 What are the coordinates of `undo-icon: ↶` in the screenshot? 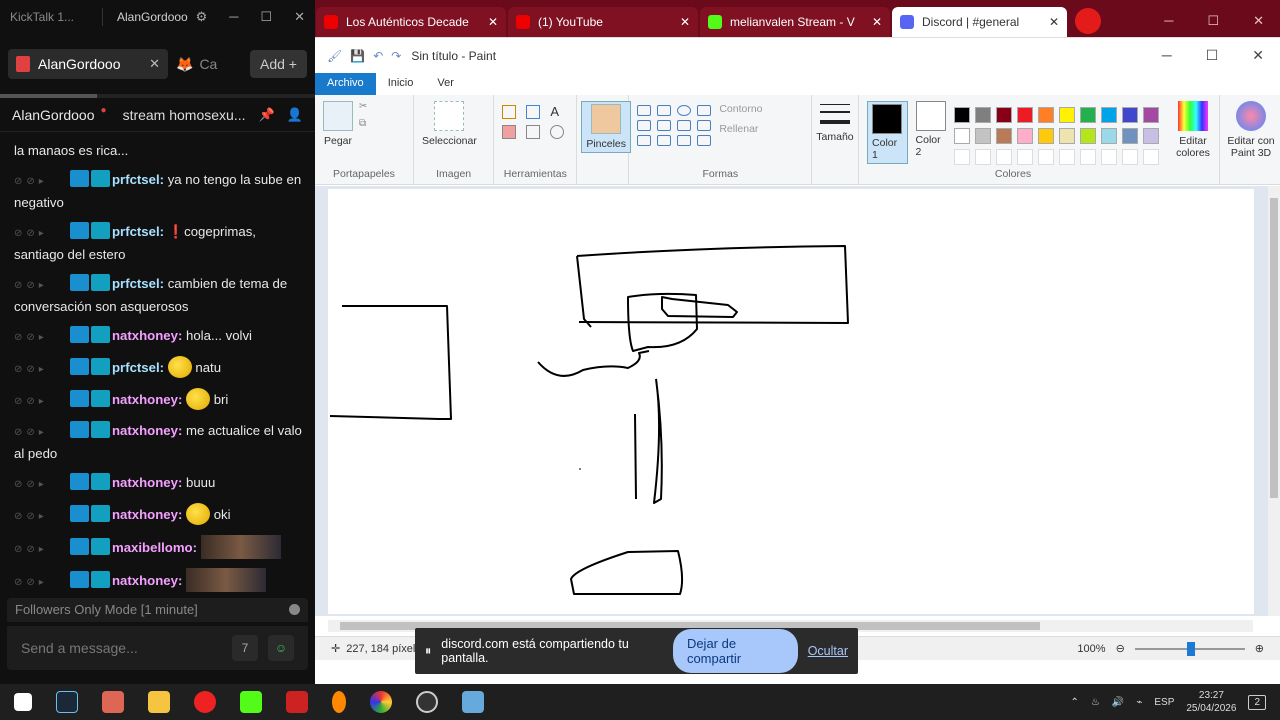 It's located at (378, 56).